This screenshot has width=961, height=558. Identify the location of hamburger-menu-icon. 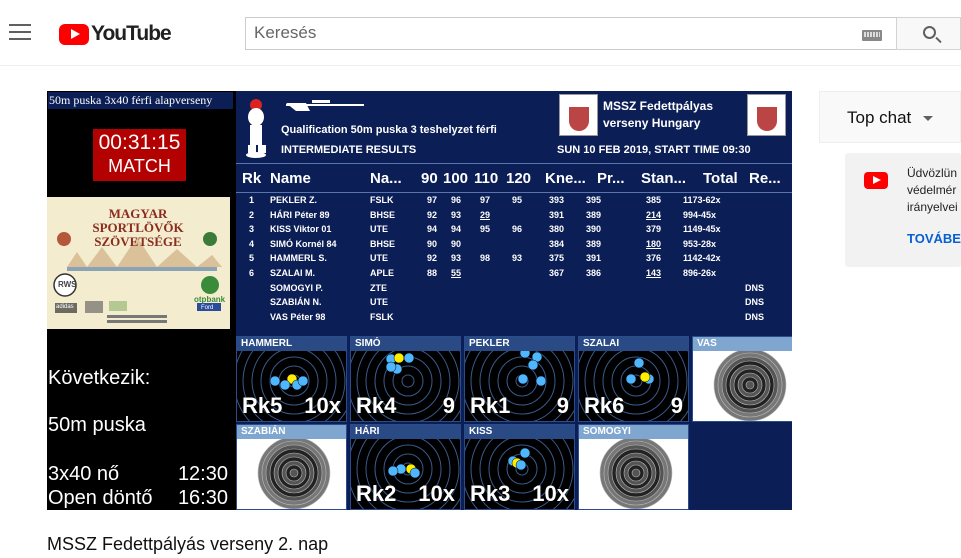
(20, 33).